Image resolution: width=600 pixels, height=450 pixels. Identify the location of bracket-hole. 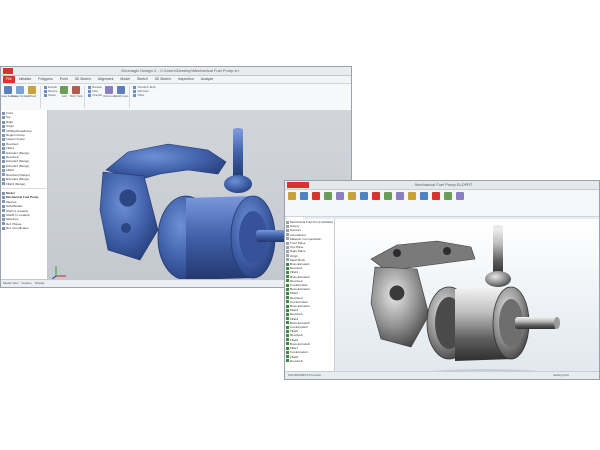
(397, 253).